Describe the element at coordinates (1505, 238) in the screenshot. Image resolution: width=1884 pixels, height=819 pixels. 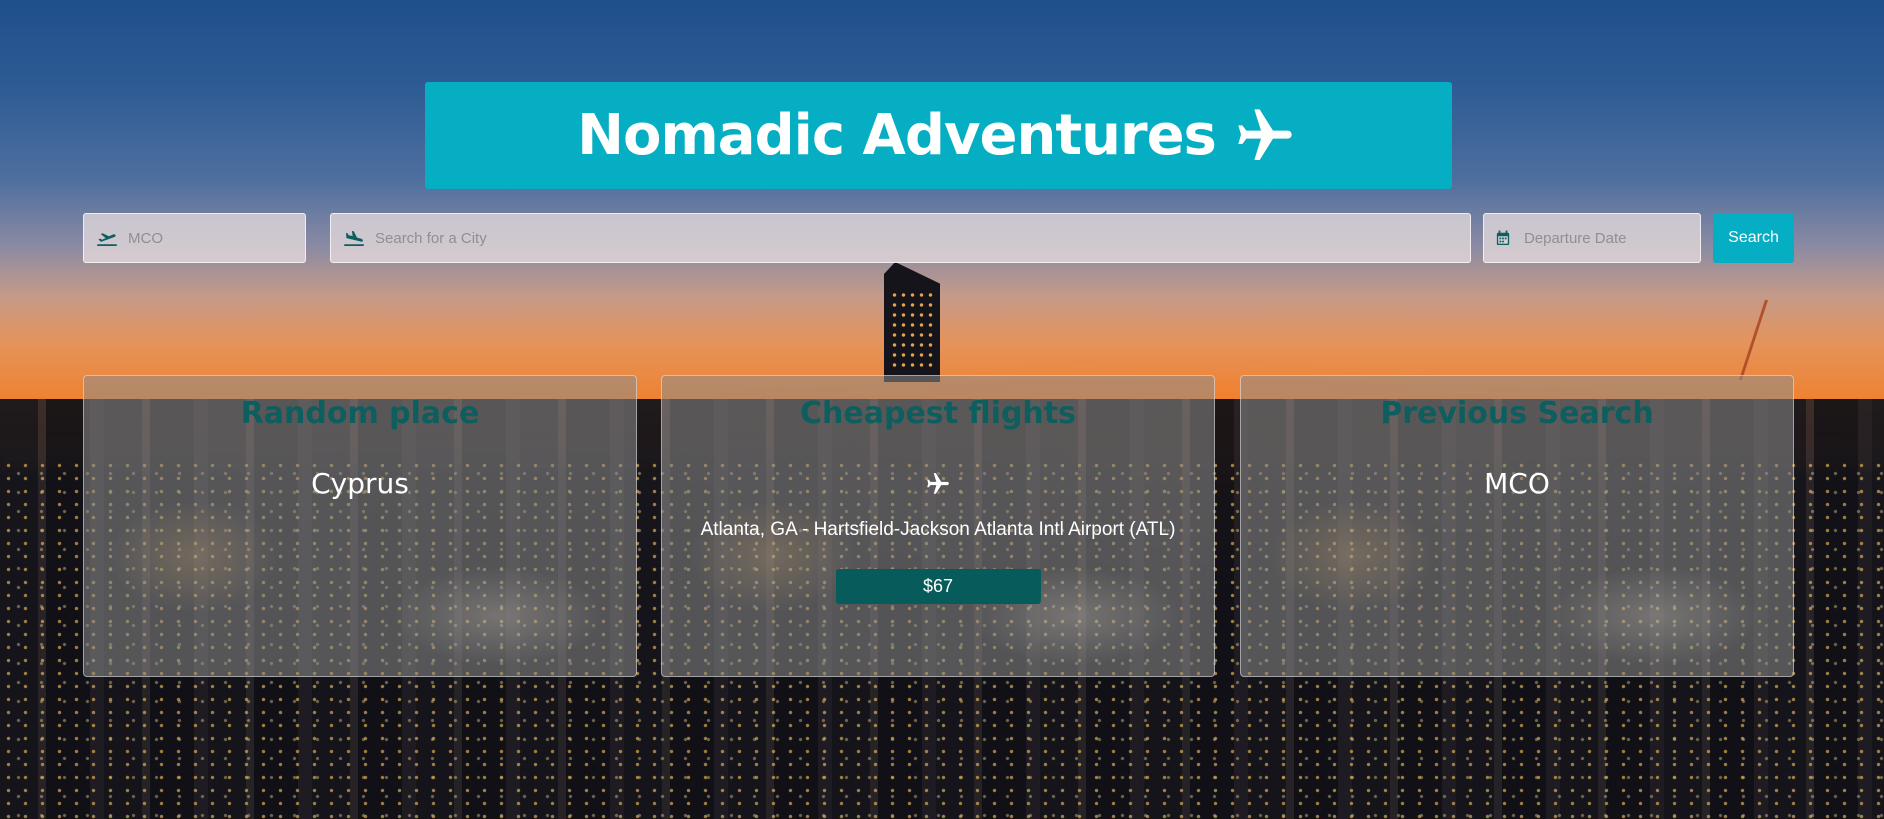
I see `calendar-icon` at that location.